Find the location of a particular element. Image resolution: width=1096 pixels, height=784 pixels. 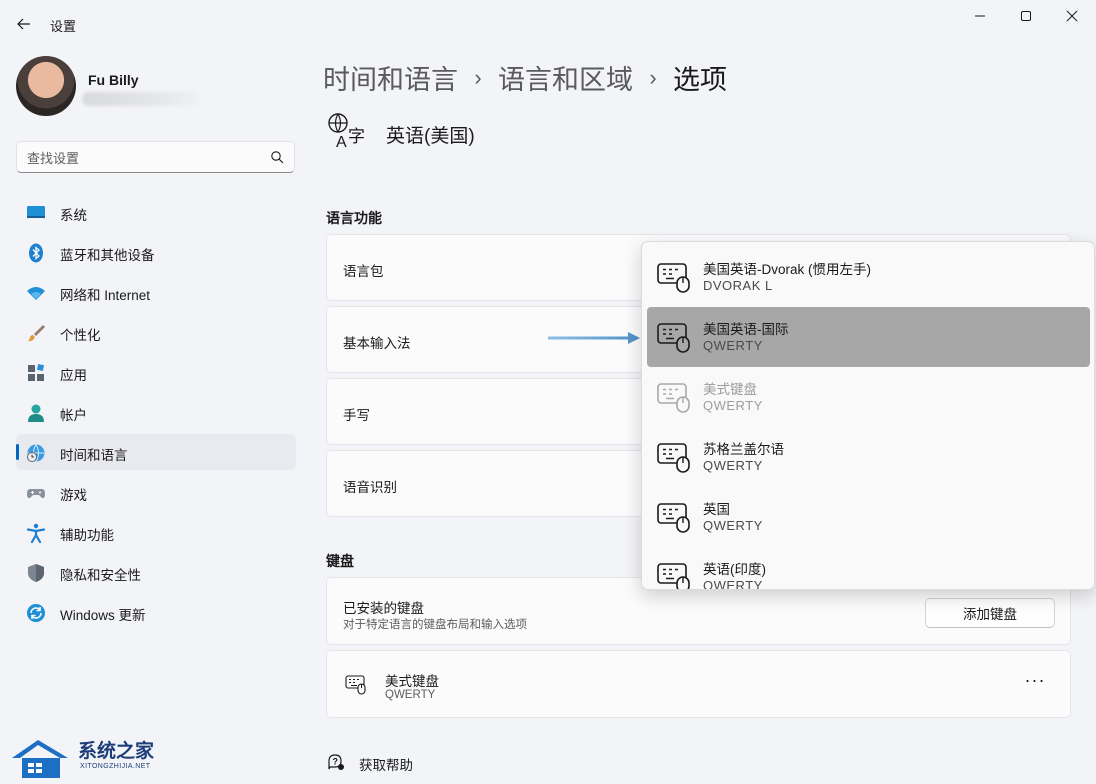

section-title-language-features: 语言功能 is located at coordinates (354, 218).